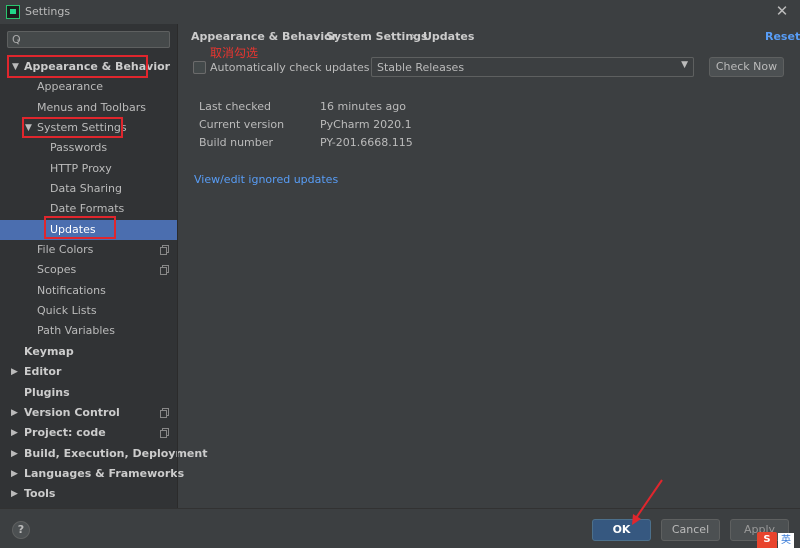 The image size is (800, 548). Describe the element at coordinates (76, 330) in the screenshot. I see `sidebar-item-label: Path Variables` at that location.